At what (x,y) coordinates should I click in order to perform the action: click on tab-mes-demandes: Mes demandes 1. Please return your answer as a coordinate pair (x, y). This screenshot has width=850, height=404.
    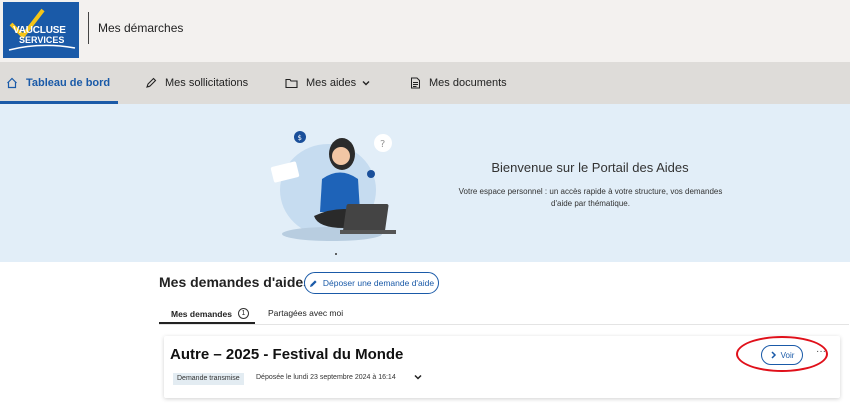
    Looking at the image, I should click on (210, 313).